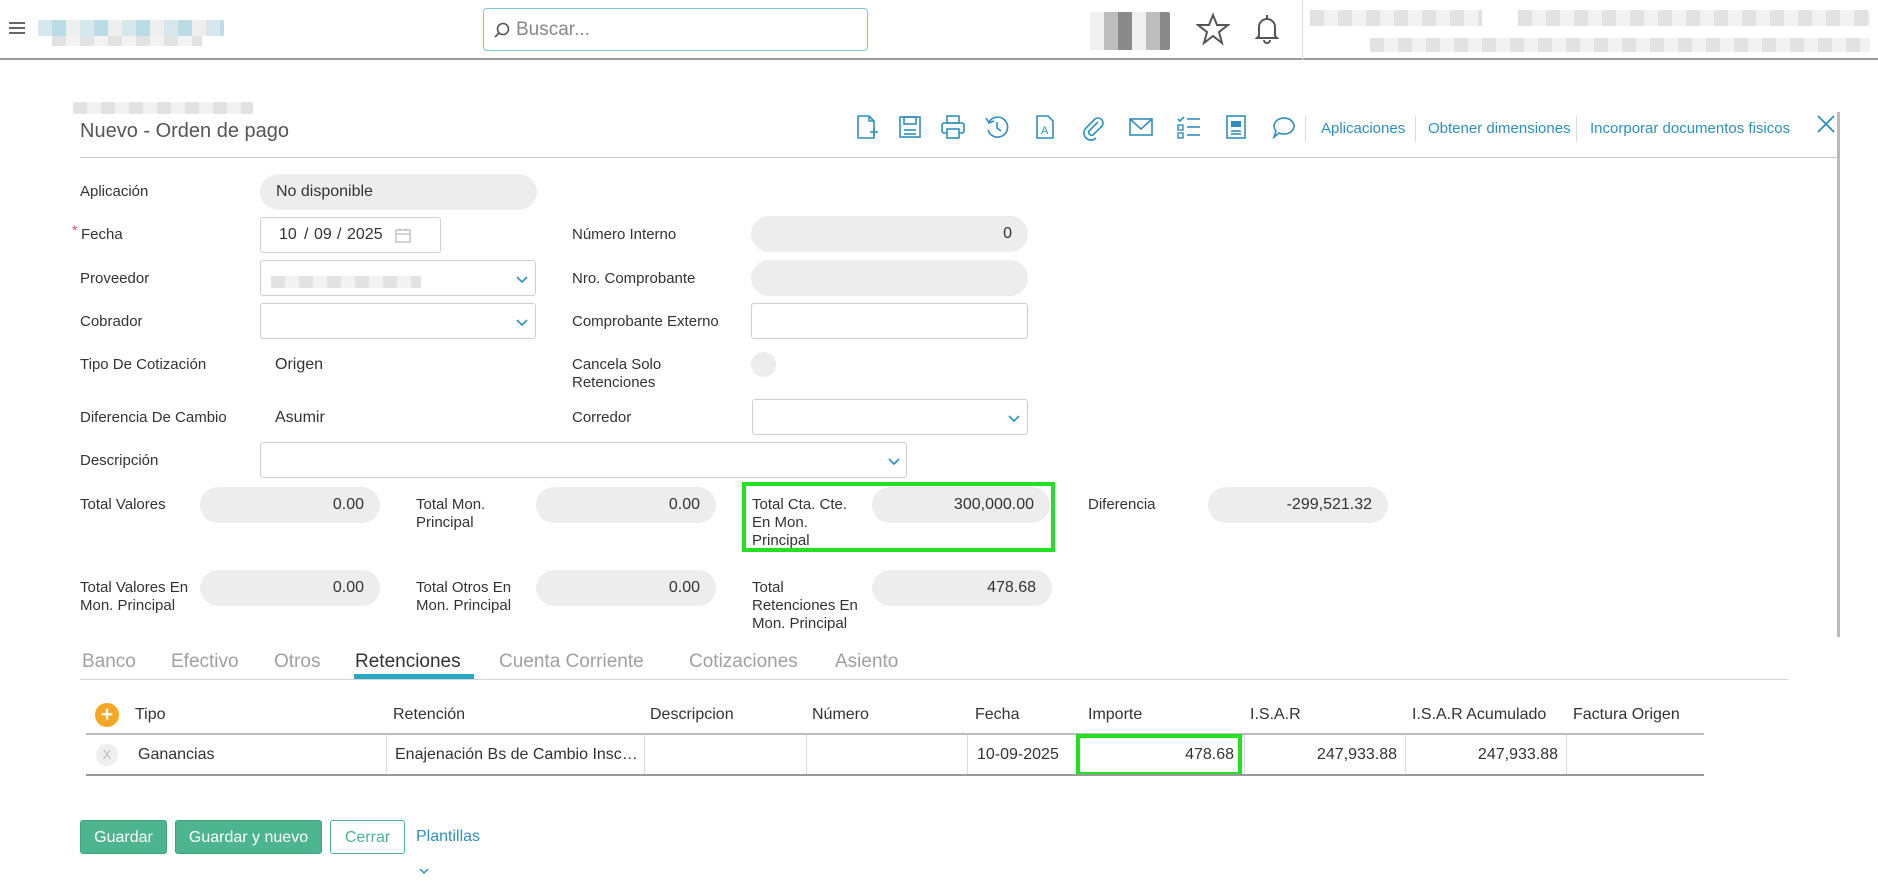  What do you see at coordinates (1284, 127) in the screenshot?
I see `comment-icon` at bounding box center [1284, 127].